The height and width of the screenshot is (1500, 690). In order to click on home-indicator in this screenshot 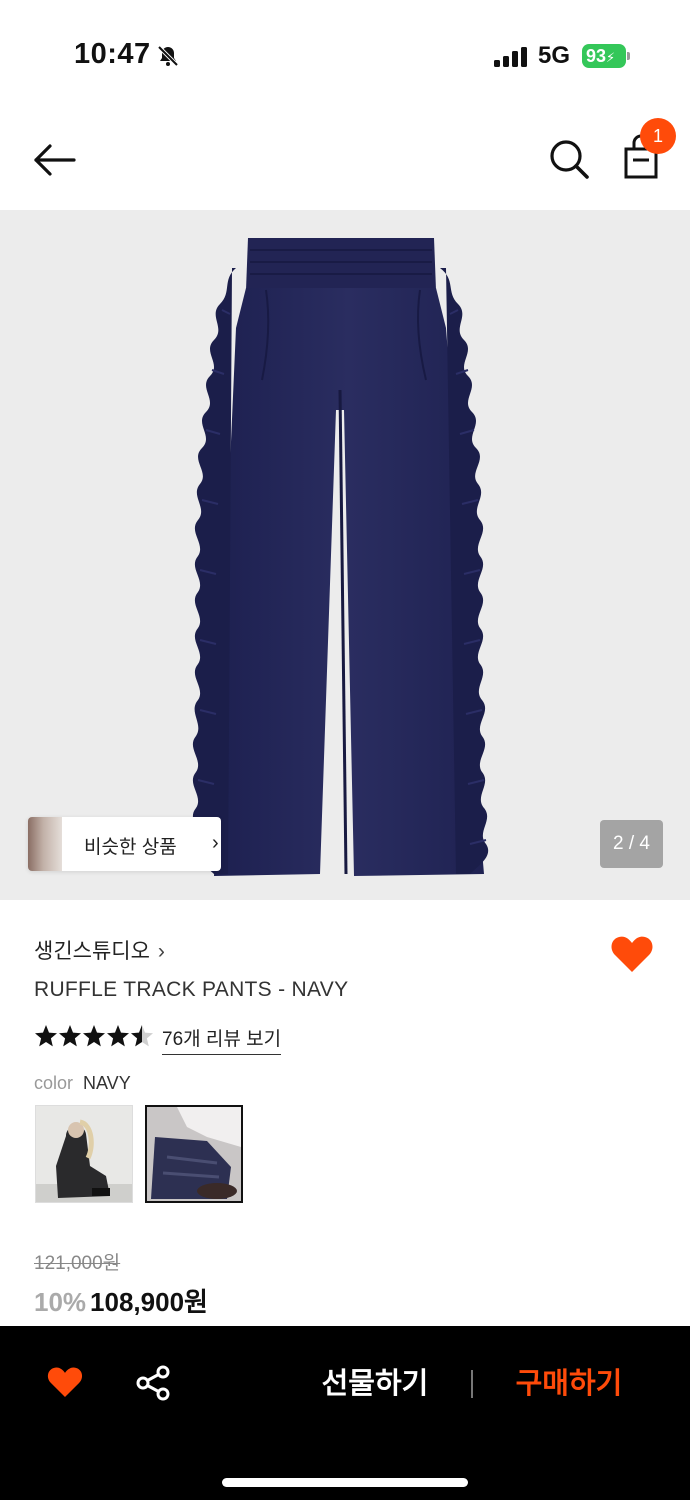, I will do `click(345, 1482)`.